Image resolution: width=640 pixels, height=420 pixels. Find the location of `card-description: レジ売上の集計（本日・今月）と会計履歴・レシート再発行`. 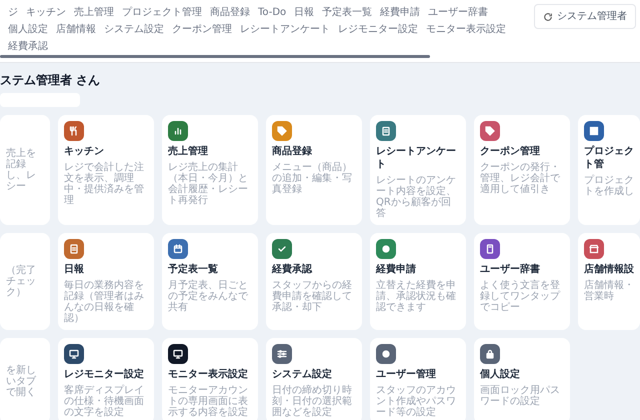

card-description: レジ売上の集計（本日・今月）と会計履歴・レシート再発行 is located at coordinates (208, 184).